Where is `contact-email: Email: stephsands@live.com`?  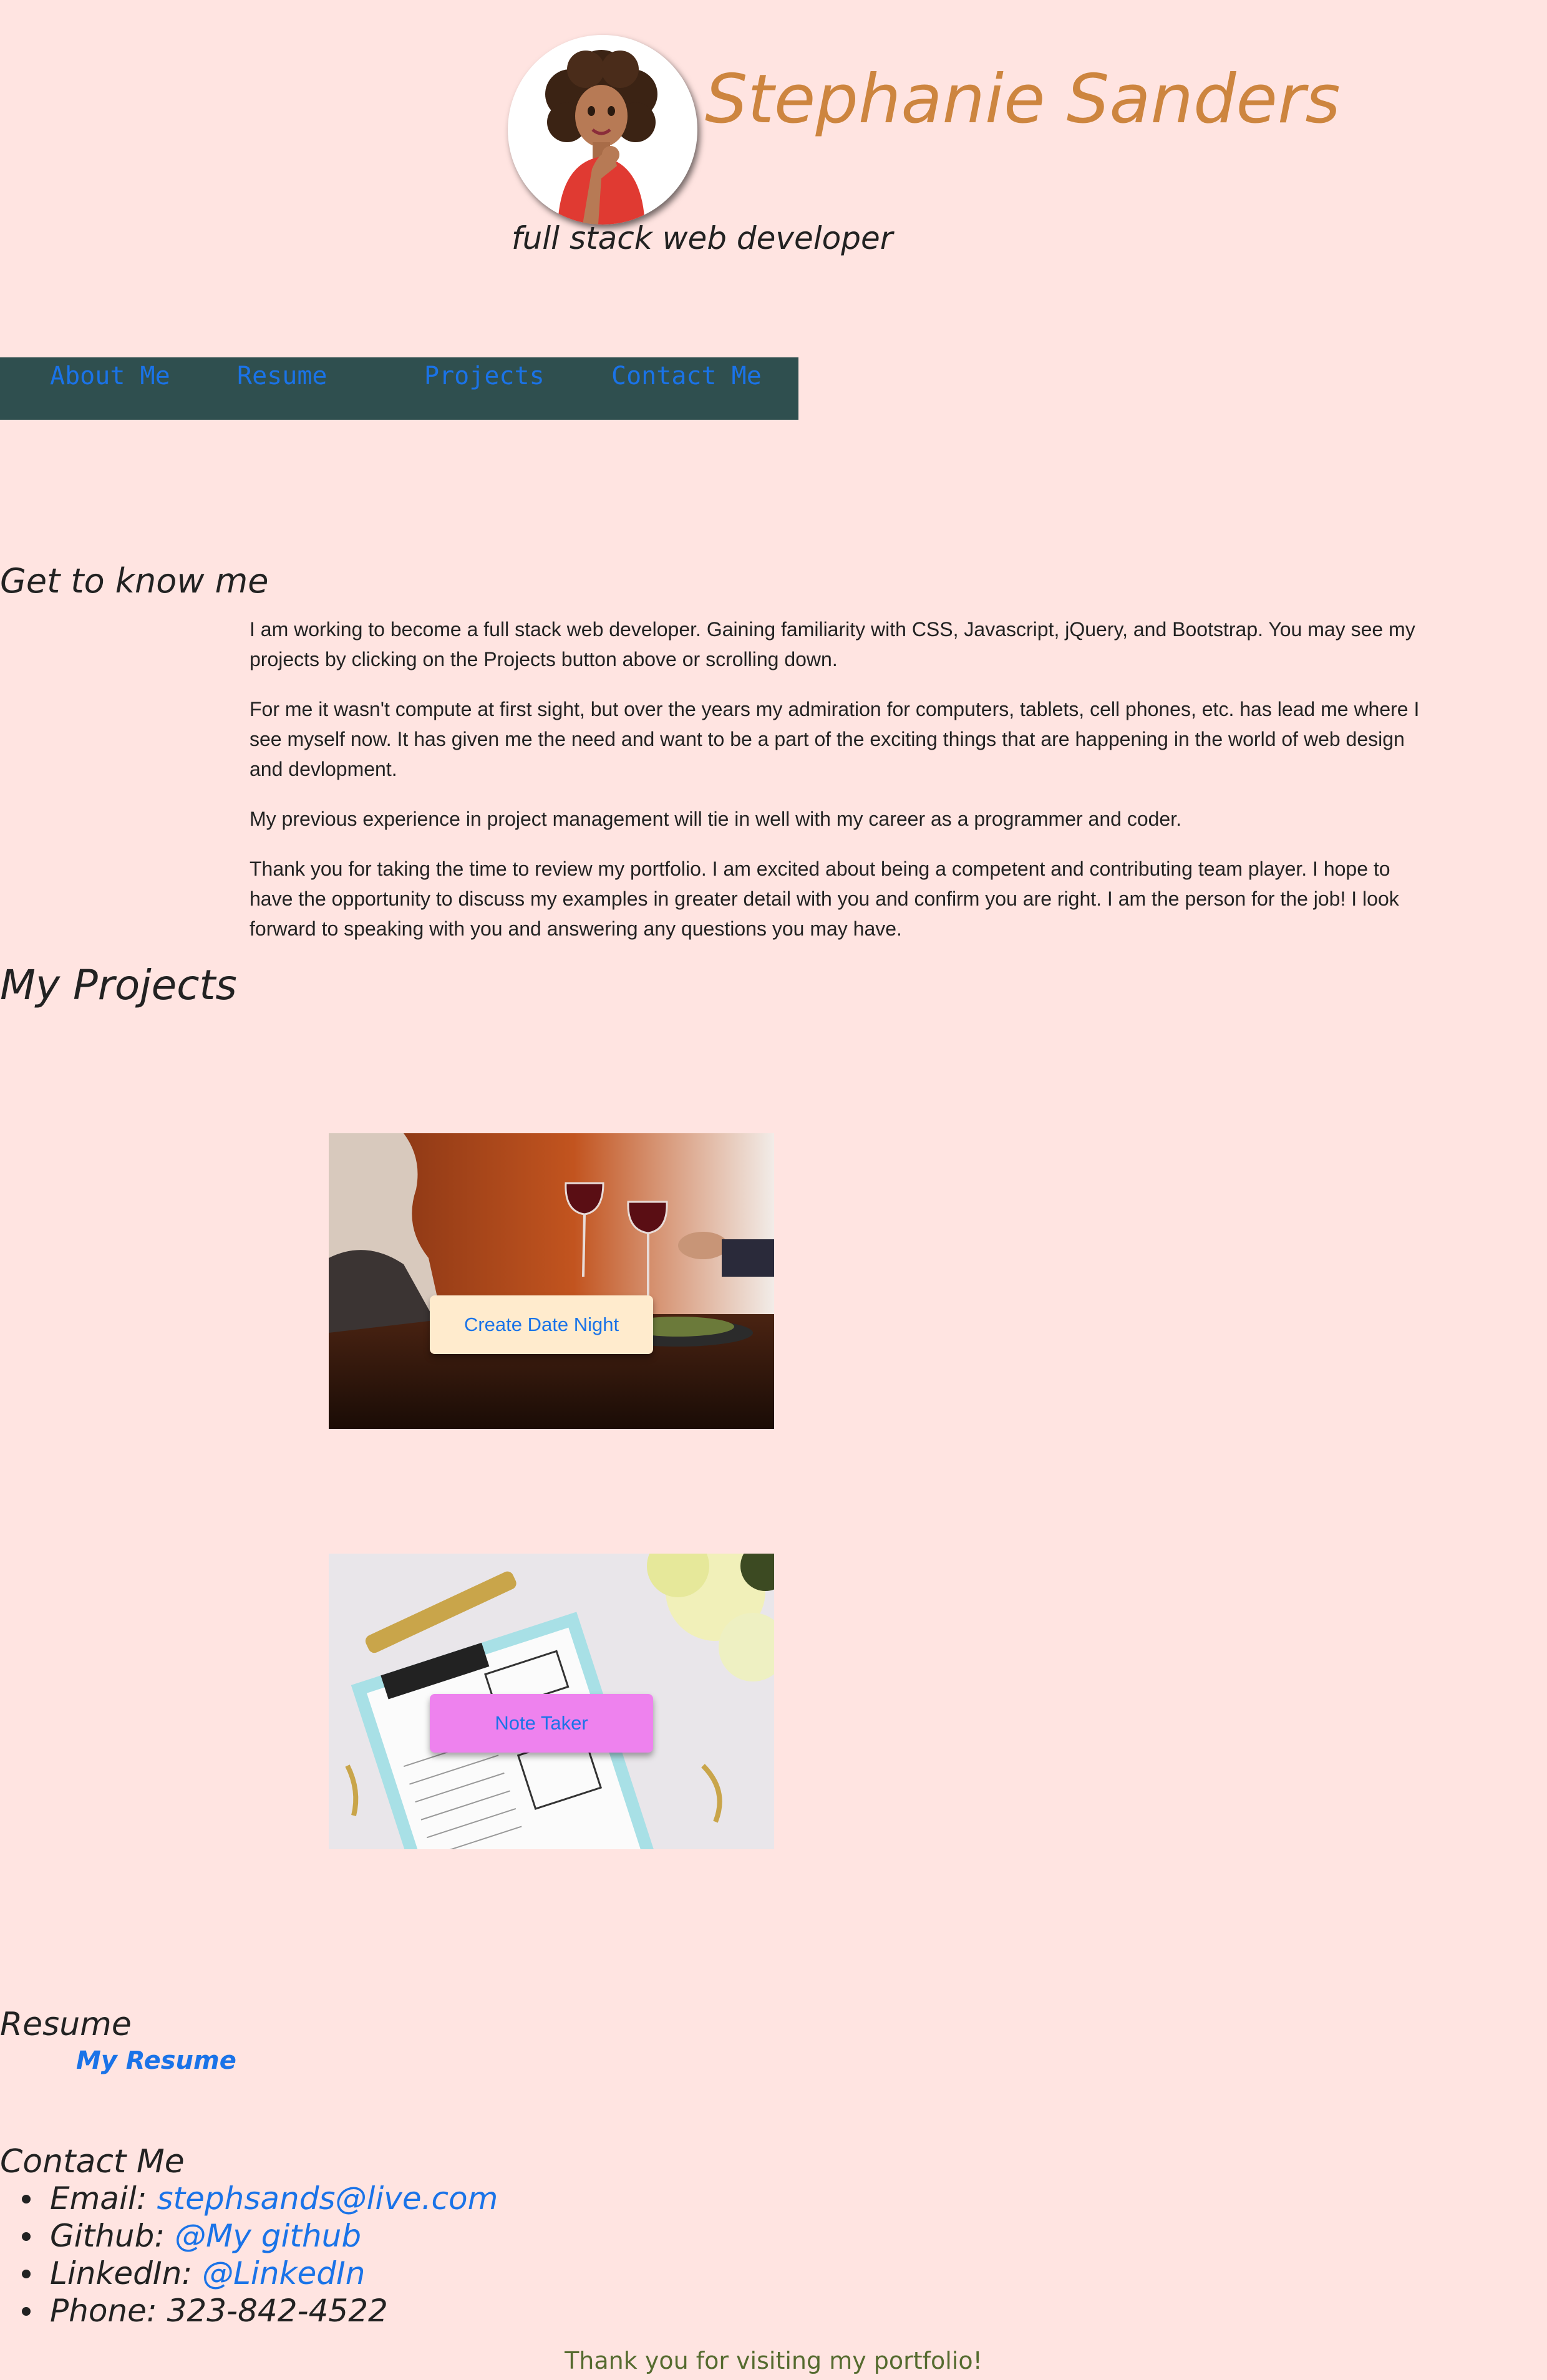 contact-email: Email: stephsands@live.com is located at coordinates (249, 2199).